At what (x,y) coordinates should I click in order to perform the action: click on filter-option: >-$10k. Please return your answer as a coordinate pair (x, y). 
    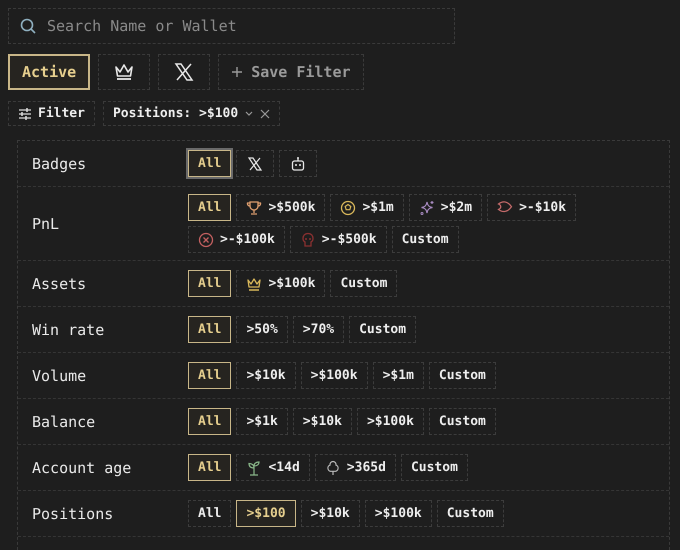
    Looking at the image, I should click on (531, 207).